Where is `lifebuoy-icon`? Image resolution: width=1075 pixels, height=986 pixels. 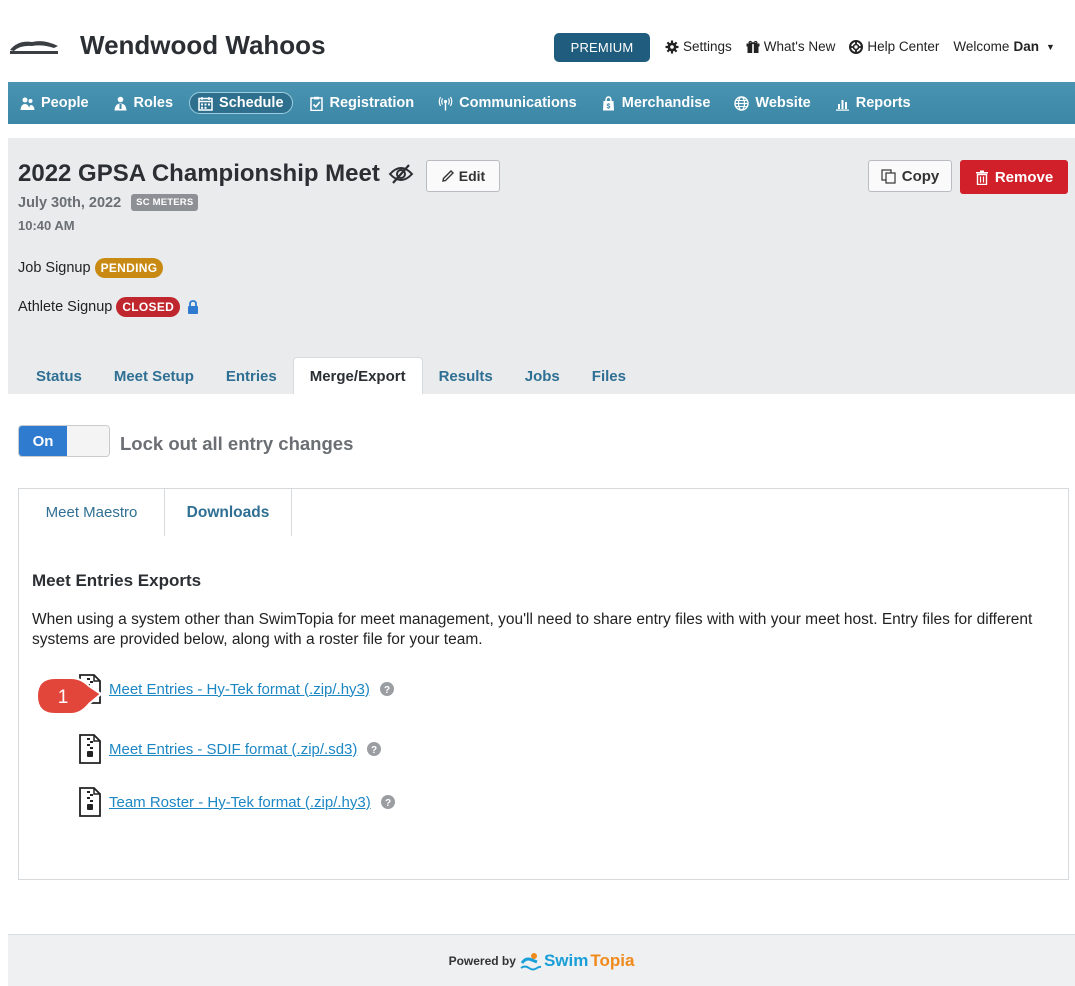 lifebuoy-icon is located at coordinates (856, 46).